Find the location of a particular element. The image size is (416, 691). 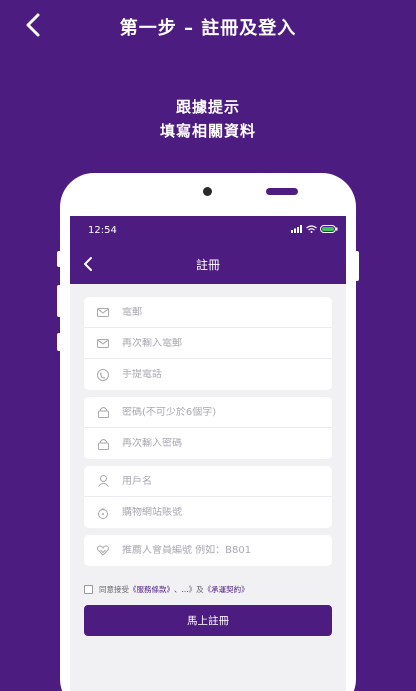

wifi-icon is located at coordinates (311, 229).